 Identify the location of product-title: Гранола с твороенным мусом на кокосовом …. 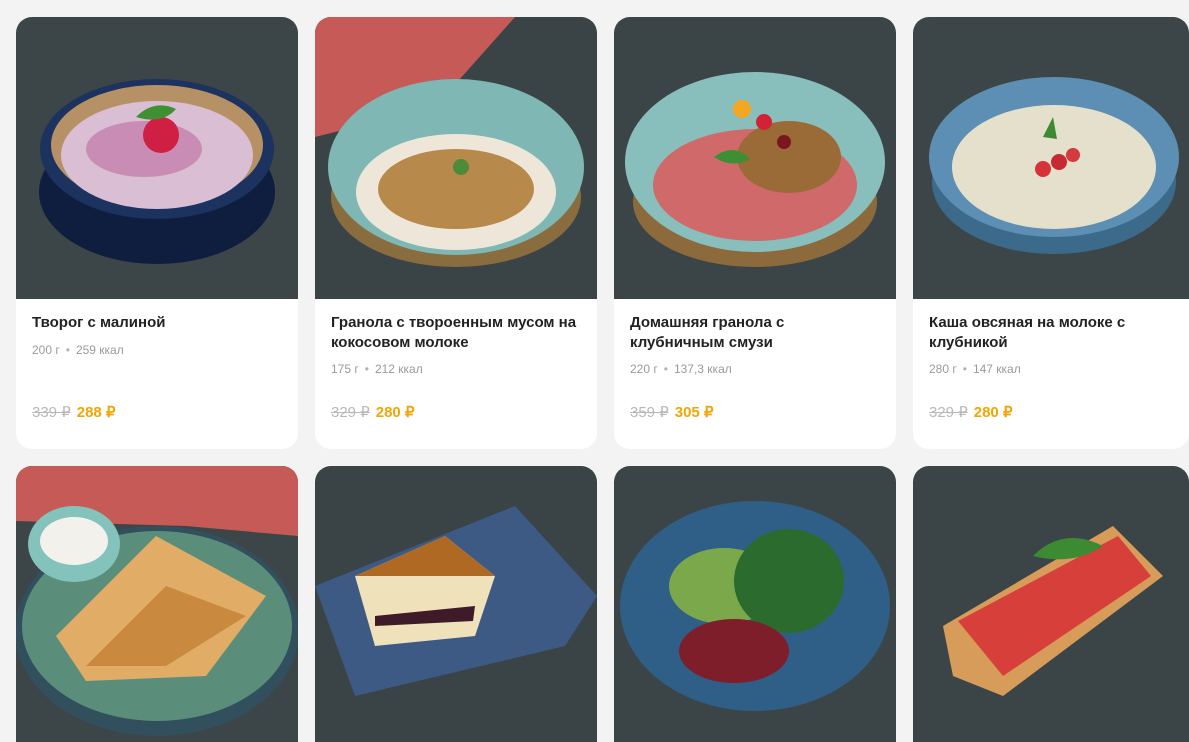
(457, 333).